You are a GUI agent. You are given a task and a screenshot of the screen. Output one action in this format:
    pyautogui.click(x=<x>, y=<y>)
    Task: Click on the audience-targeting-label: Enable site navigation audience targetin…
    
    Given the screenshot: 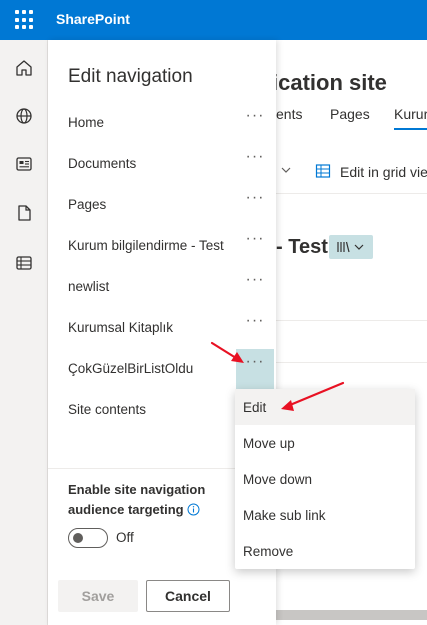 What is the action you would take?
    pyautogui.click(x=148, y=501)
    